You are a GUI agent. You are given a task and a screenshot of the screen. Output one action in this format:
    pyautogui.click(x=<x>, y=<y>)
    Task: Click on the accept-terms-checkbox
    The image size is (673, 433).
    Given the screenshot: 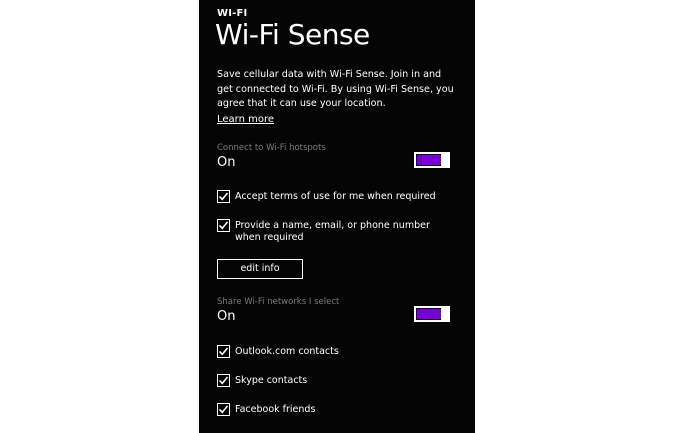 What is the action you would take?
    pyautogui.click(x=223, y=196)
    